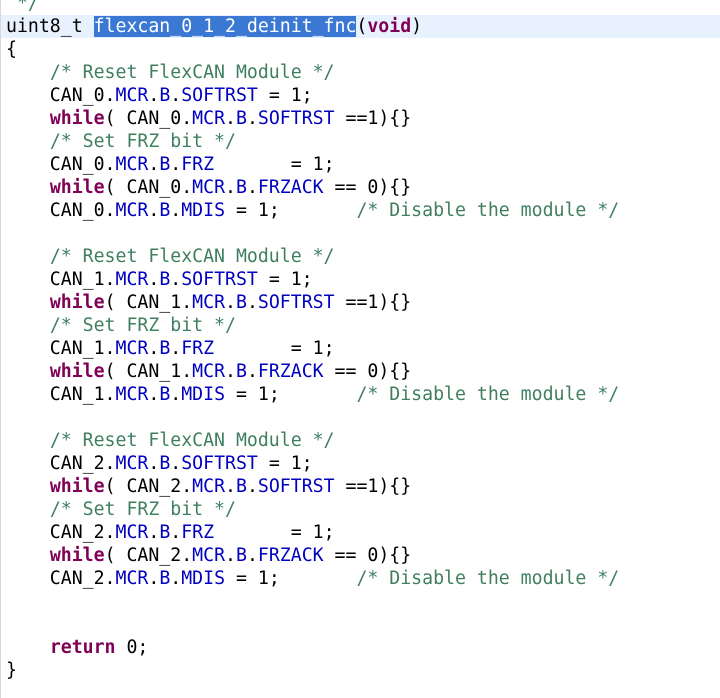 The width and height of the screenshot is (720, 698). What do you see at coordinates (61, 578) in the screenshot?
I see `code-text: CAN_2.` at bounding box center [61, 578].